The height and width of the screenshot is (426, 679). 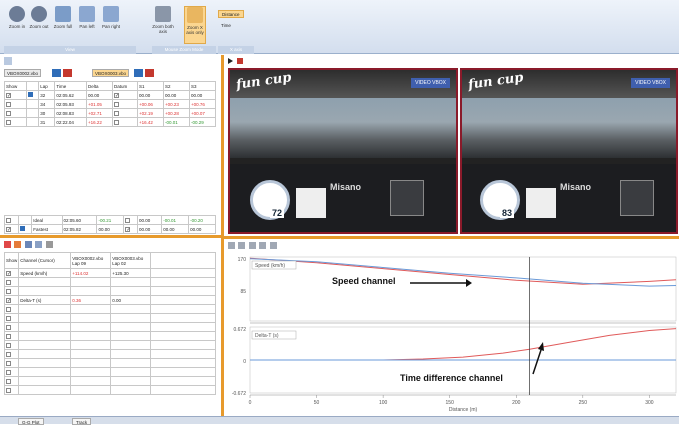 I want to click on pan-icon, so click(x=242, y=245).